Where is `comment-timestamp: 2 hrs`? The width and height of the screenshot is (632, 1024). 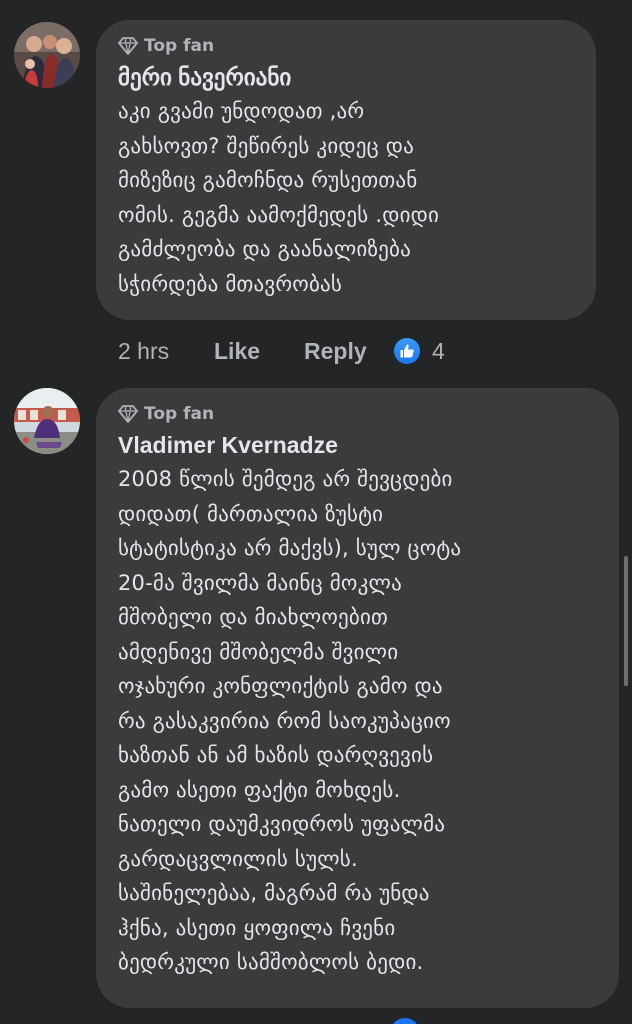 comment-timestamp: 2 hrs is located at coordinates (166, 351).